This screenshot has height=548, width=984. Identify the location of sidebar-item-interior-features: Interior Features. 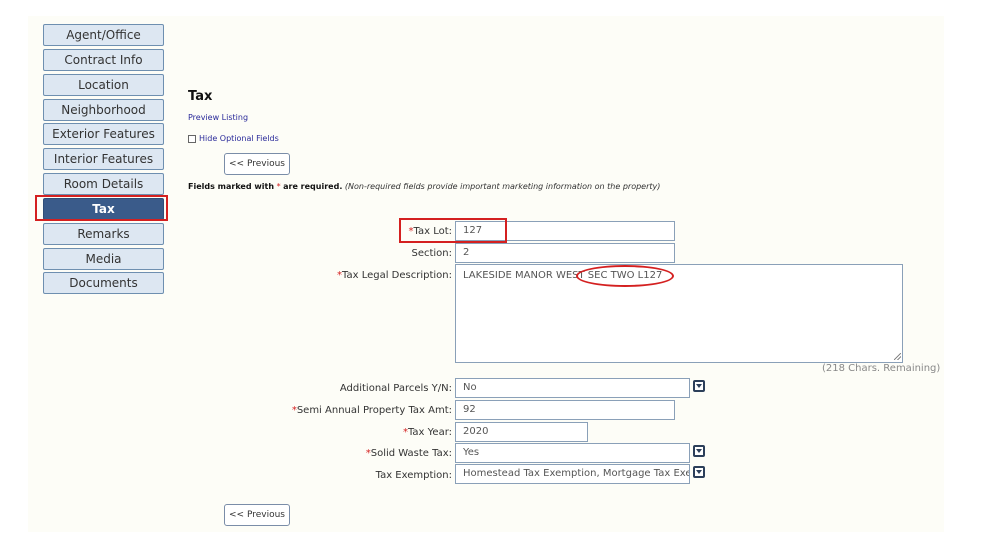
(103, 159).